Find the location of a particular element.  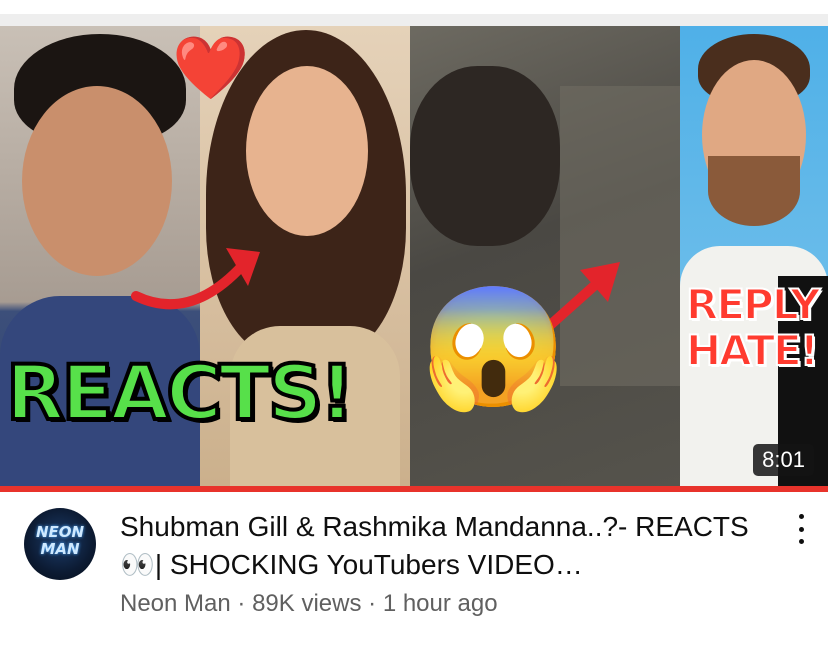

avatar-logo-text: NEON MAN is located at coordinates (60, 541).